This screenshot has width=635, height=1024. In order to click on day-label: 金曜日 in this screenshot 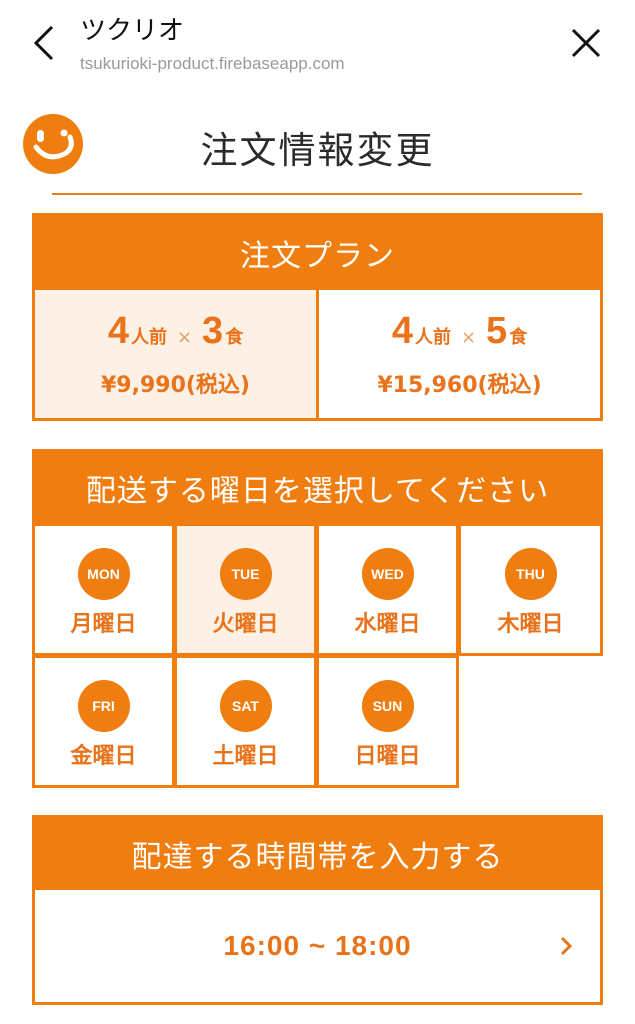, I will do `click(103, 756)`.